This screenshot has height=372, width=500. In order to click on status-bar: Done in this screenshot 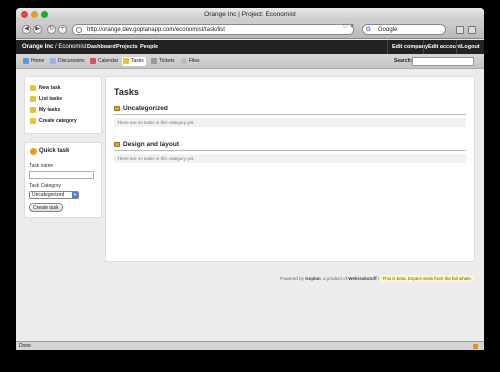, I will do `click(250, 345)`.